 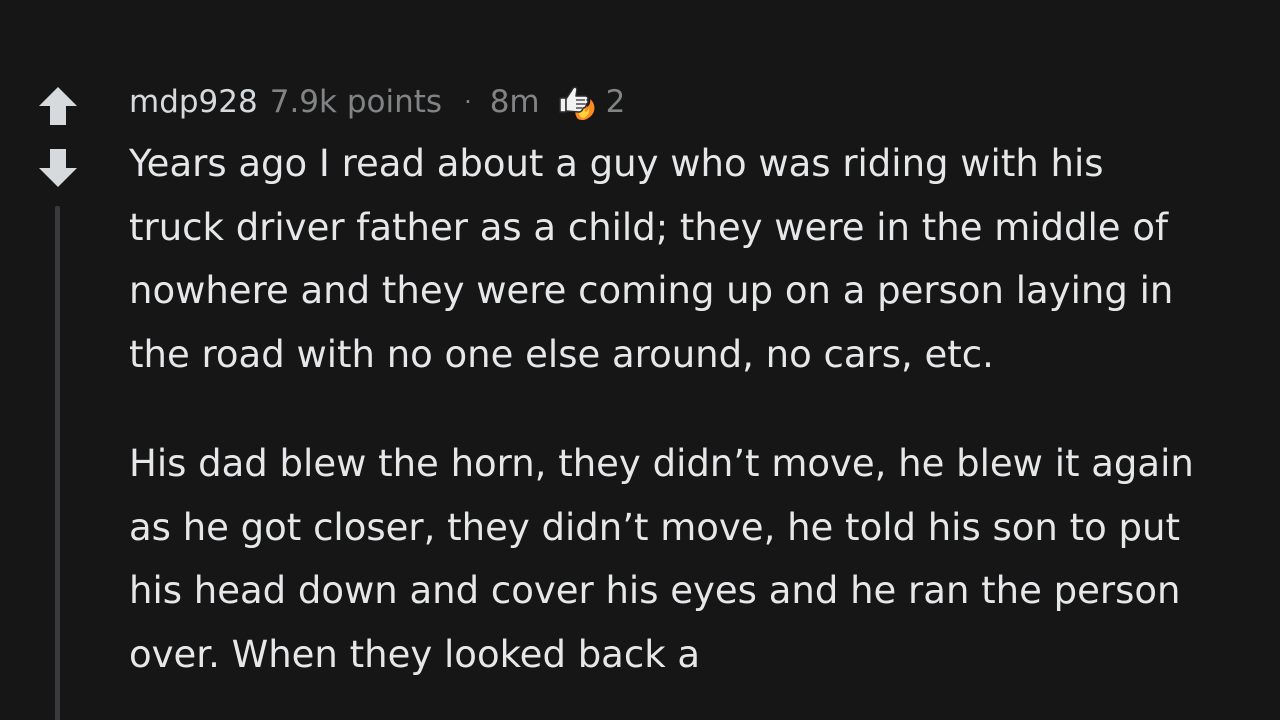 What do you see at coordinates (514, 102) in the screenshot?
I see `comment-age: 8m` at bounding box center [514, 102].